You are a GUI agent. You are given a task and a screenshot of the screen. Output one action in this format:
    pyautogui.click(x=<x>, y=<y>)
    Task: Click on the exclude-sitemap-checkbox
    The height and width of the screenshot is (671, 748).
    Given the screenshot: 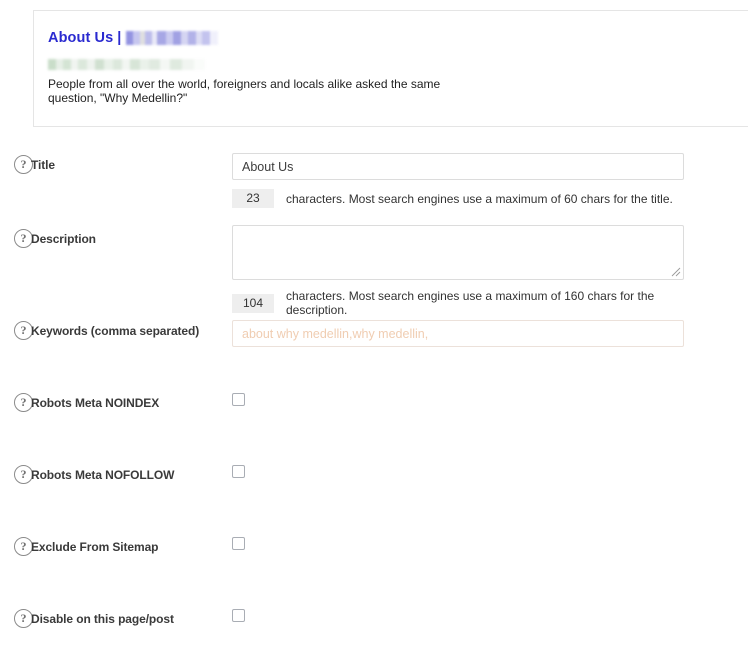 What is the action you would take?
    pyautogui.click(x=238, y=543)
    